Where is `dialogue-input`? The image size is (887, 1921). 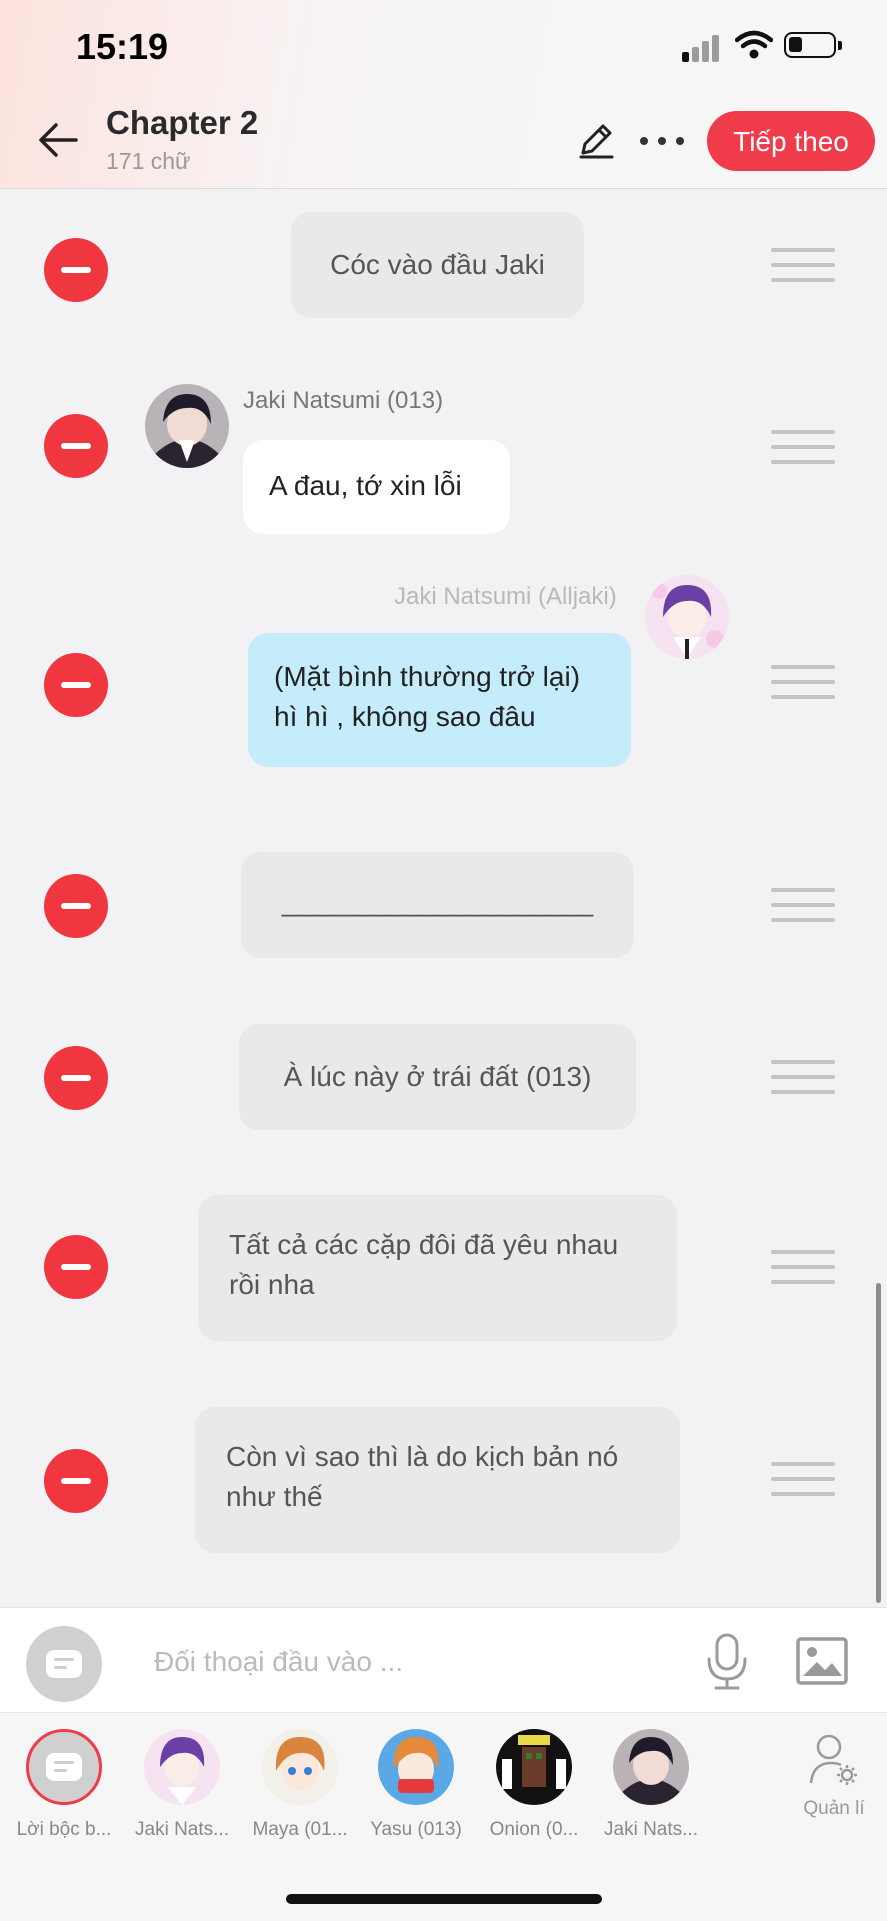 dialogue-input is located at coordinates (414, 1662).